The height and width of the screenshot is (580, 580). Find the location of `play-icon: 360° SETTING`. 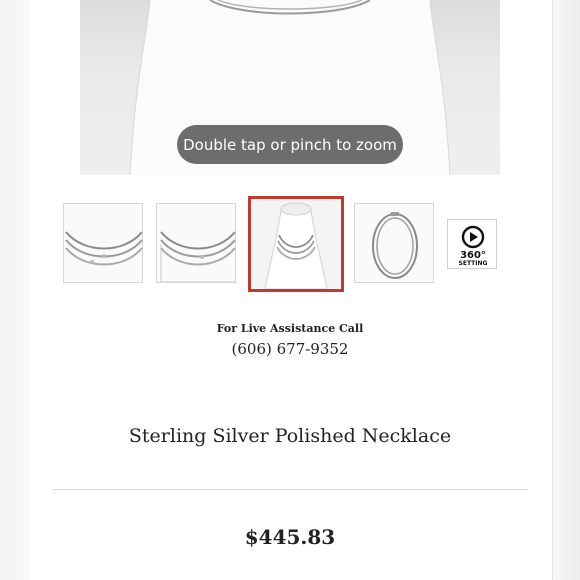

play-icon: 360° SETTING is located at coordinates (473, 246).